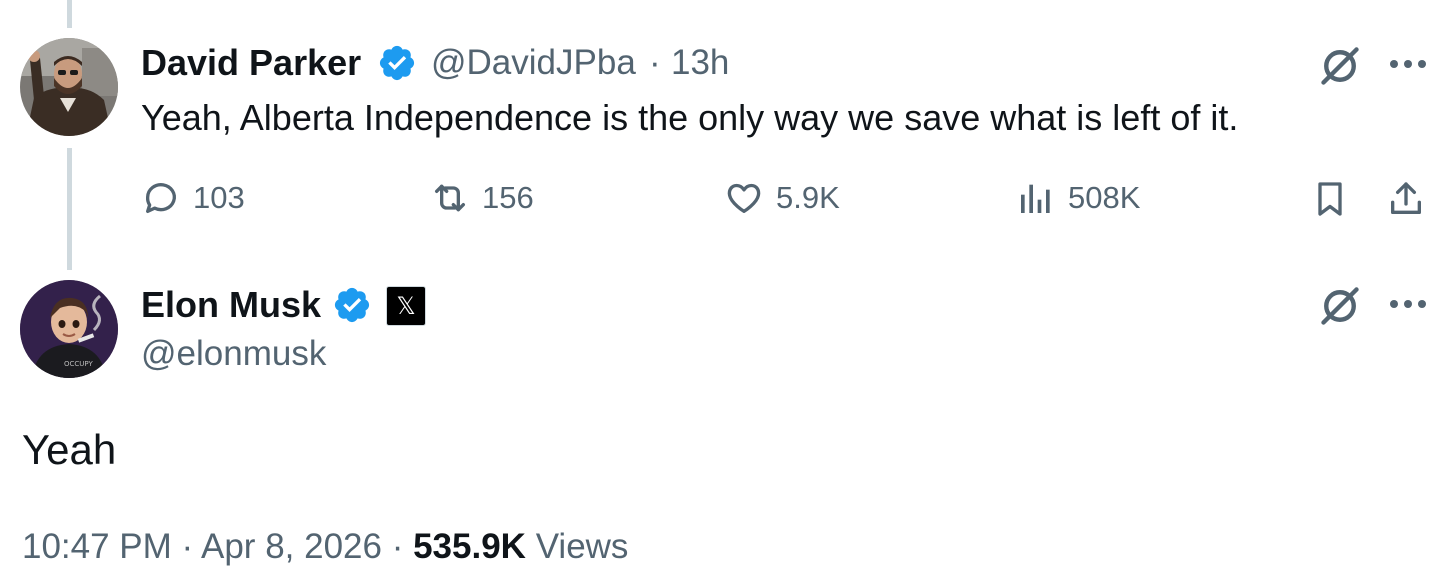  I want to click on thread-line-connector, so click(69, 209).